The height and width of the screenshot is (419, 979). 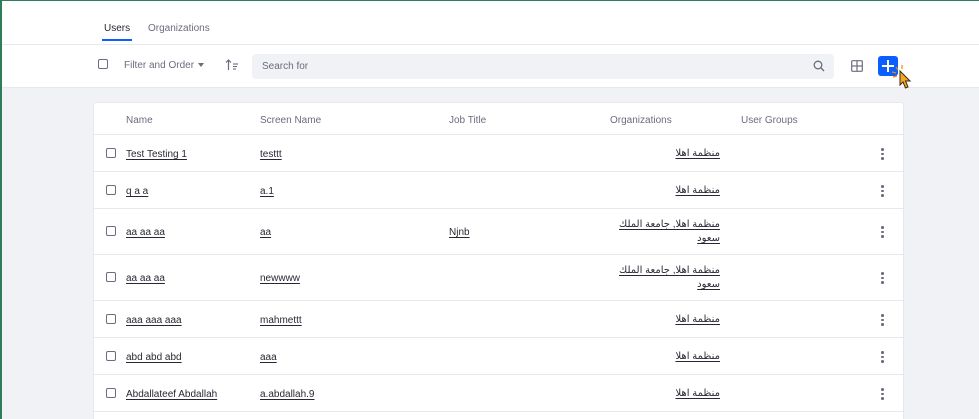 What do you see at coordinates (498, 189) in the screenshot?
I see `table-row: q a a a.1 منظمة اهلا` at bounding box center [498, 189].